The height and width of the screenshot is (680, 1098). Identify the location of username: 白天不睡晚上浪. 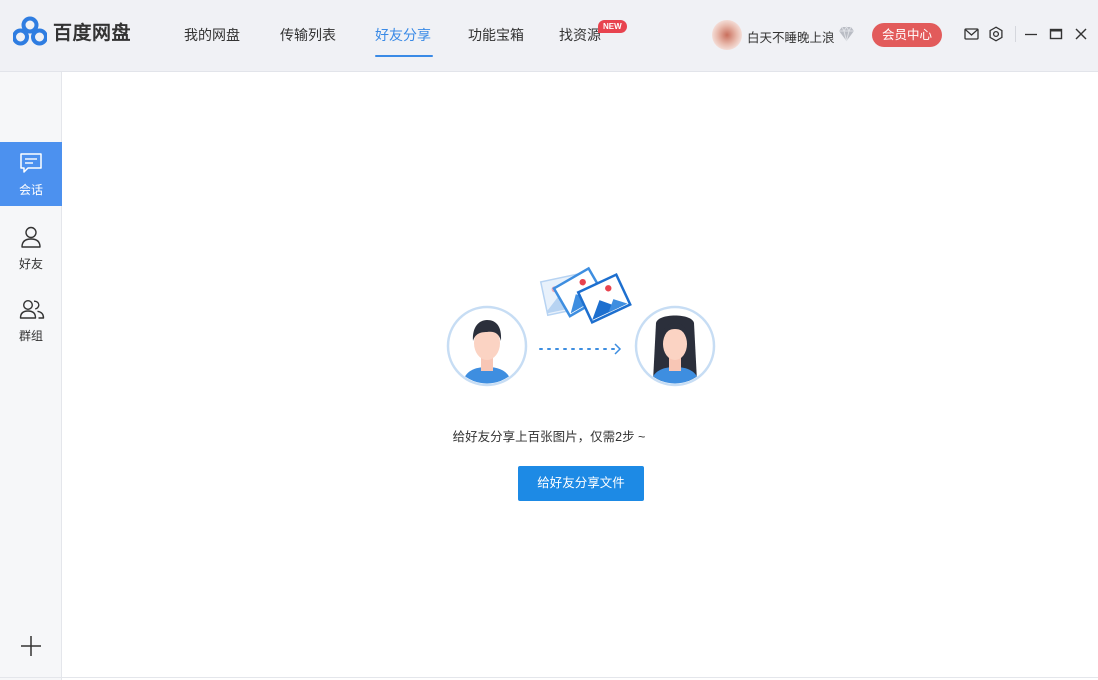
(791, 36).